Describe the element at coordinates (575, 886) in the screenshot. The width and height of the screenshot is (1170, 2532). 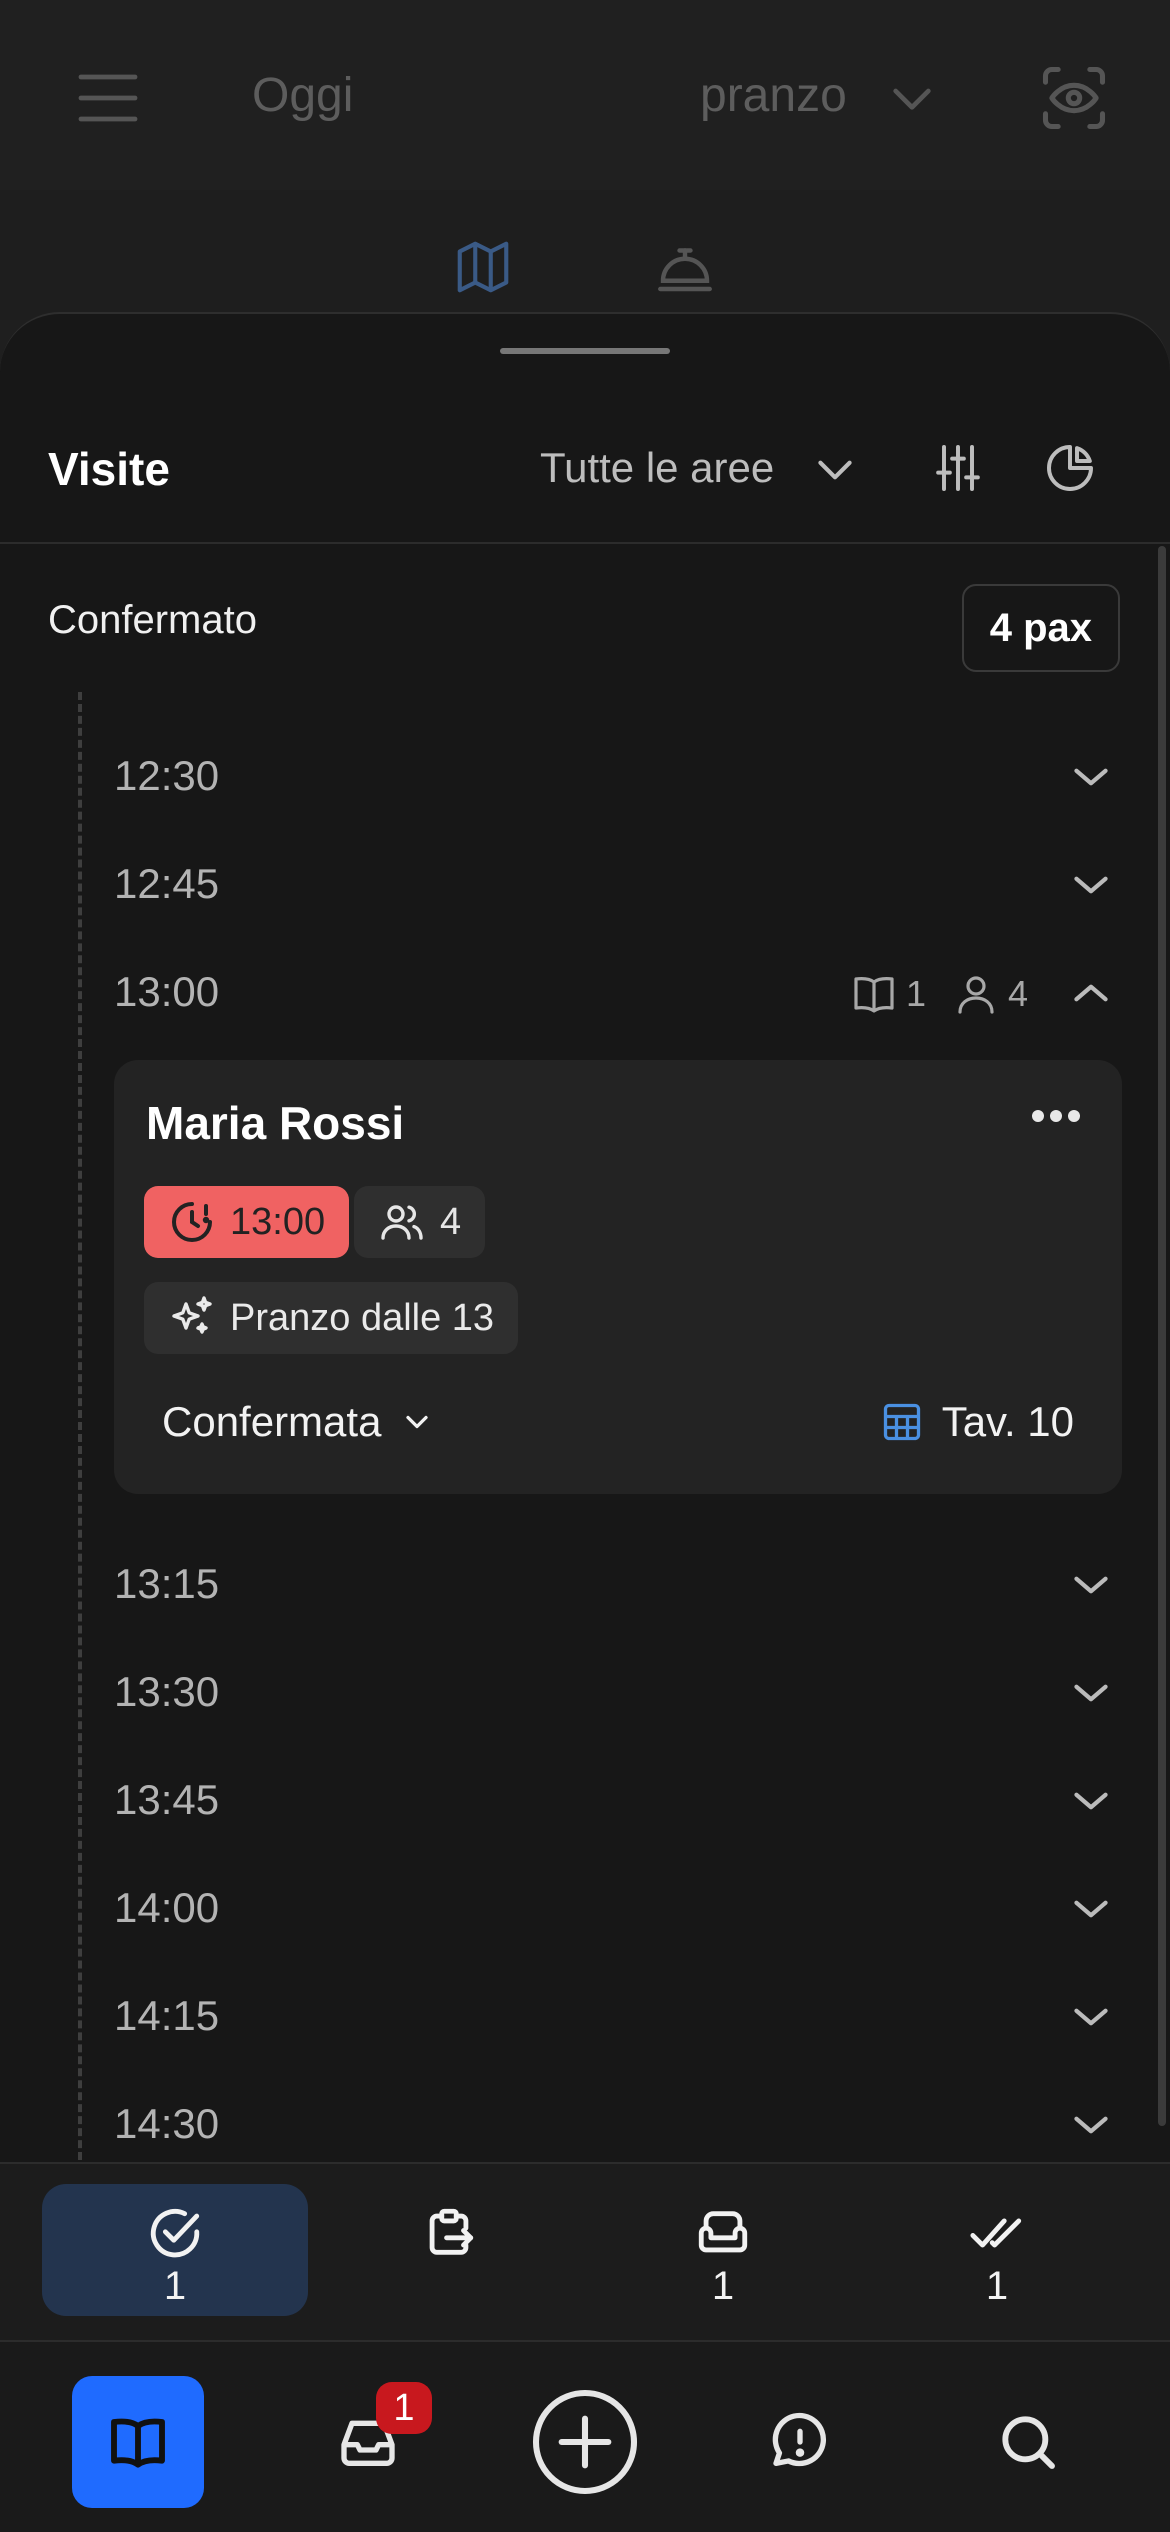
I see `time-slot: 12:45` at that location.